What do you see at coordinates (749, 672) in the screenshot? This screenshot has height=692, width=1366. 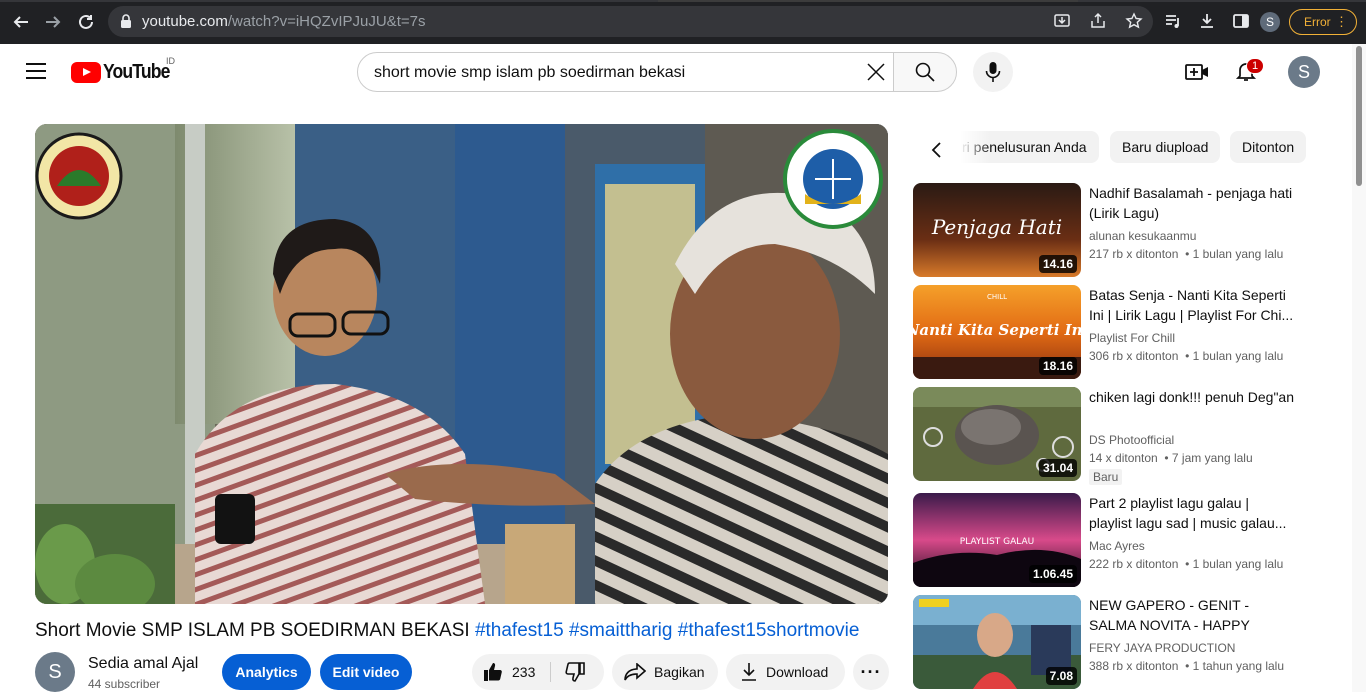 I see `download-icon` at bounding box center [749, 672].